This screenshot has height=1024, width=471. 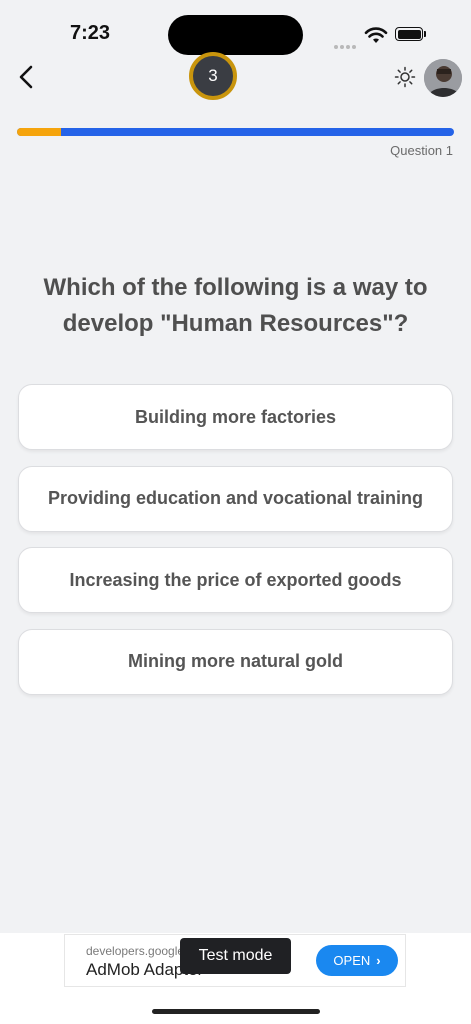 I want to click on answer-option-4: Mining more natural gold, so click(x=235, y=661).